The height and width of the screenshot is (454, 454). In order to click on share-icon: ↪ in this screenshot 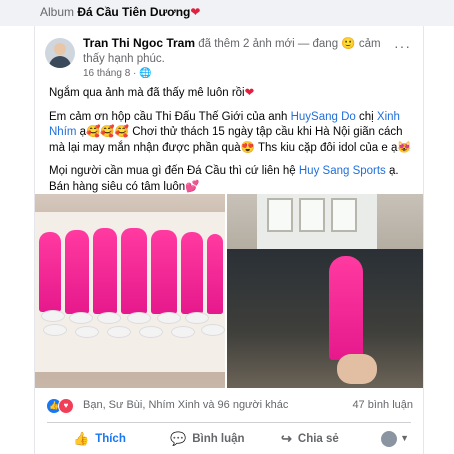, I will do `click(286, 438)`.